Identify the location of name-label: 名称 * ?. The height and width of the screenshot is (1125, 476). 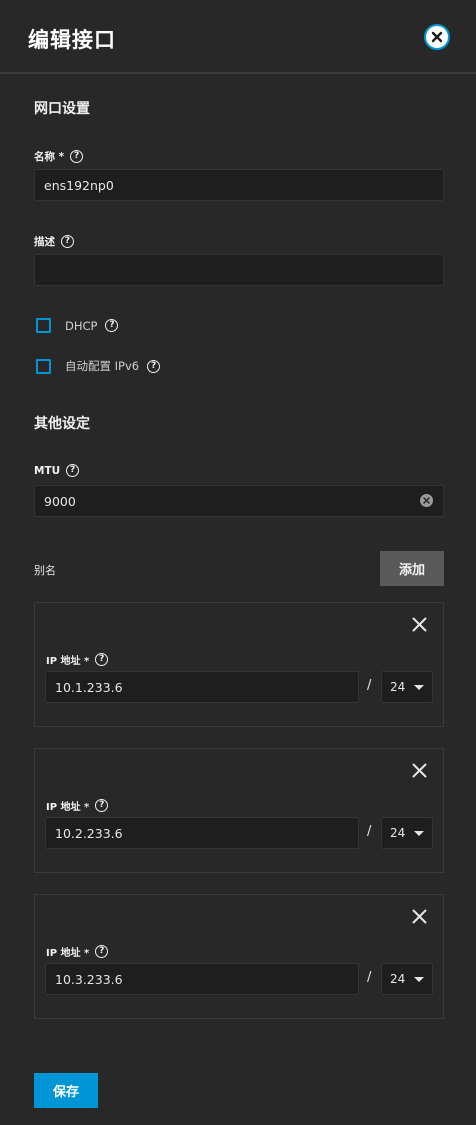
(59, 156).